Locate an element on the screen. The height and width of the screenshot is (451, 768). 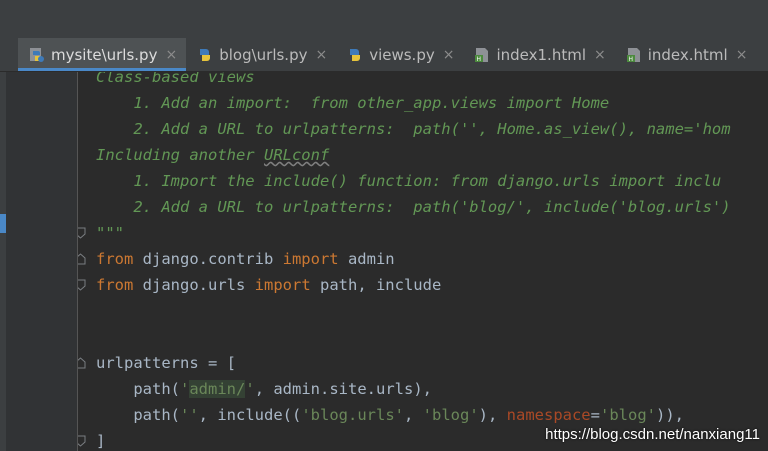
code-line: 20 urlpatterns = [ is located at coordinates (423, 363).